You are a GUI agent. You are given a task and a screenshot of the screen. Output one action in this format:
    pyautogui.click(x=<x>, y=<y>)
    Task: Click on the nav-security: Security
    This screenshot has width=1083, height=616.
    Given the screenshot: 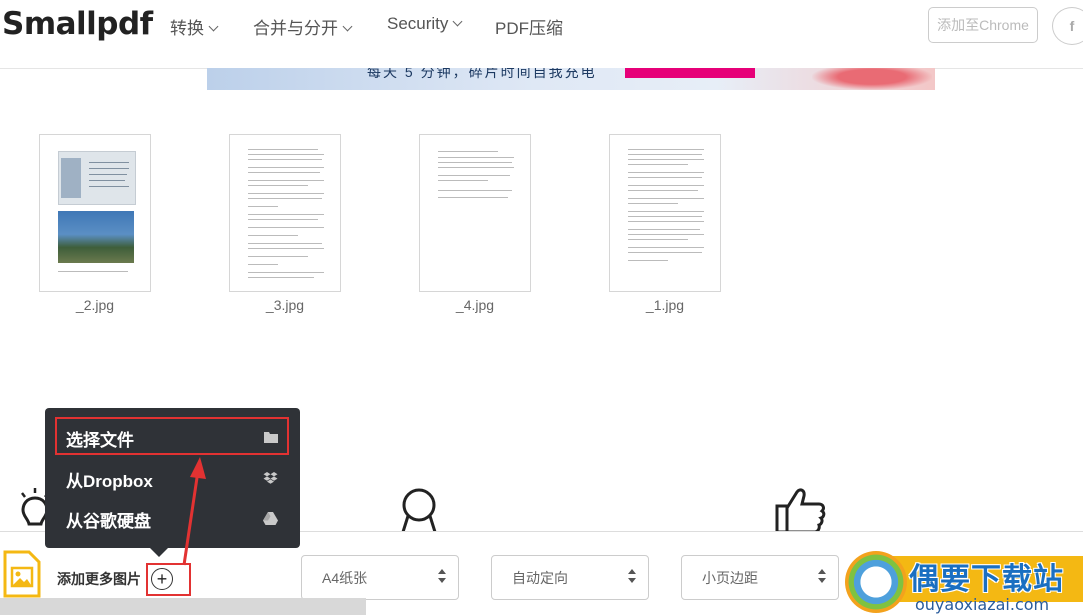 What is the action you would take?
    pyautogui.click(x=425, y=24)
    